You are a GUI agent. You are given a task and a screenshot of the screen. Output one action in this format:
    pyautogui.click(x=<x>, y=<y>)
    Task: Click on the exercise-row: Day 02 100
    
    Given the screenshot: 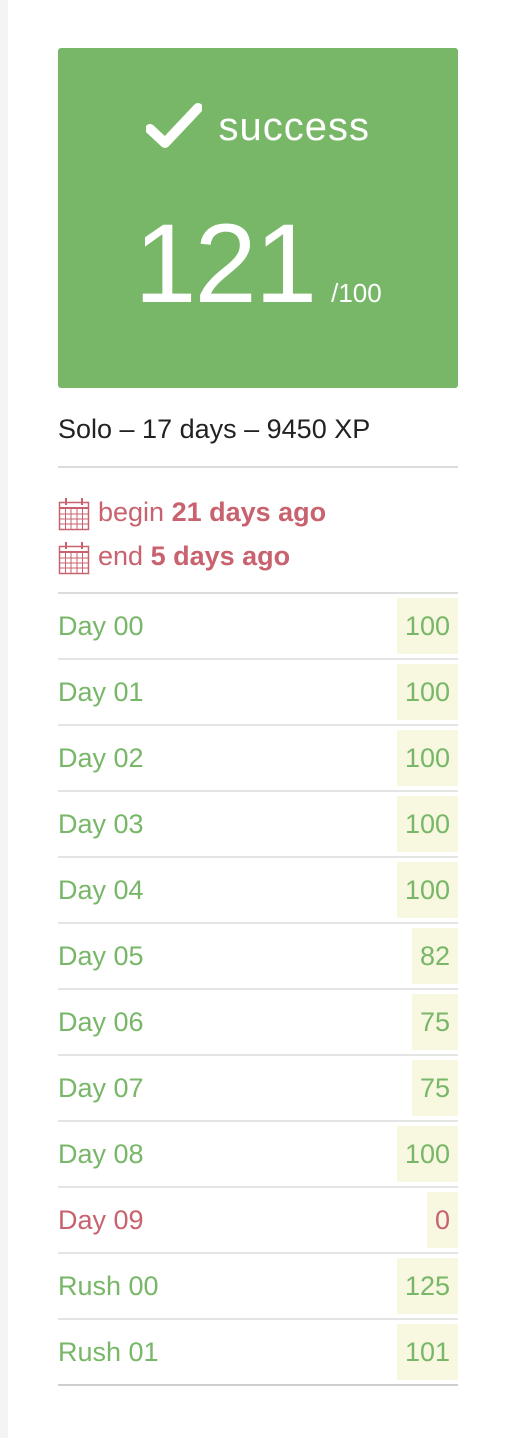 What is the action you would take?
    pyautogui.click(x=258, y=759)
    